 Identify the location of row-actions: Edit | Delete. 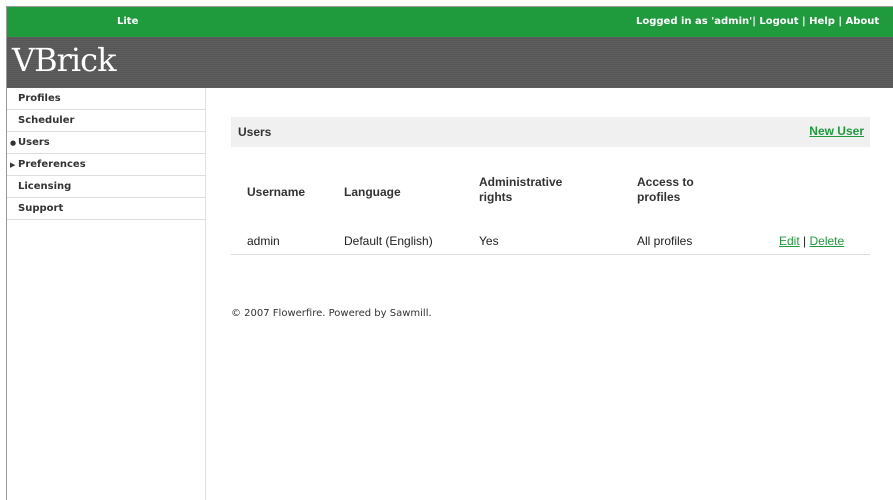
(811, 241).